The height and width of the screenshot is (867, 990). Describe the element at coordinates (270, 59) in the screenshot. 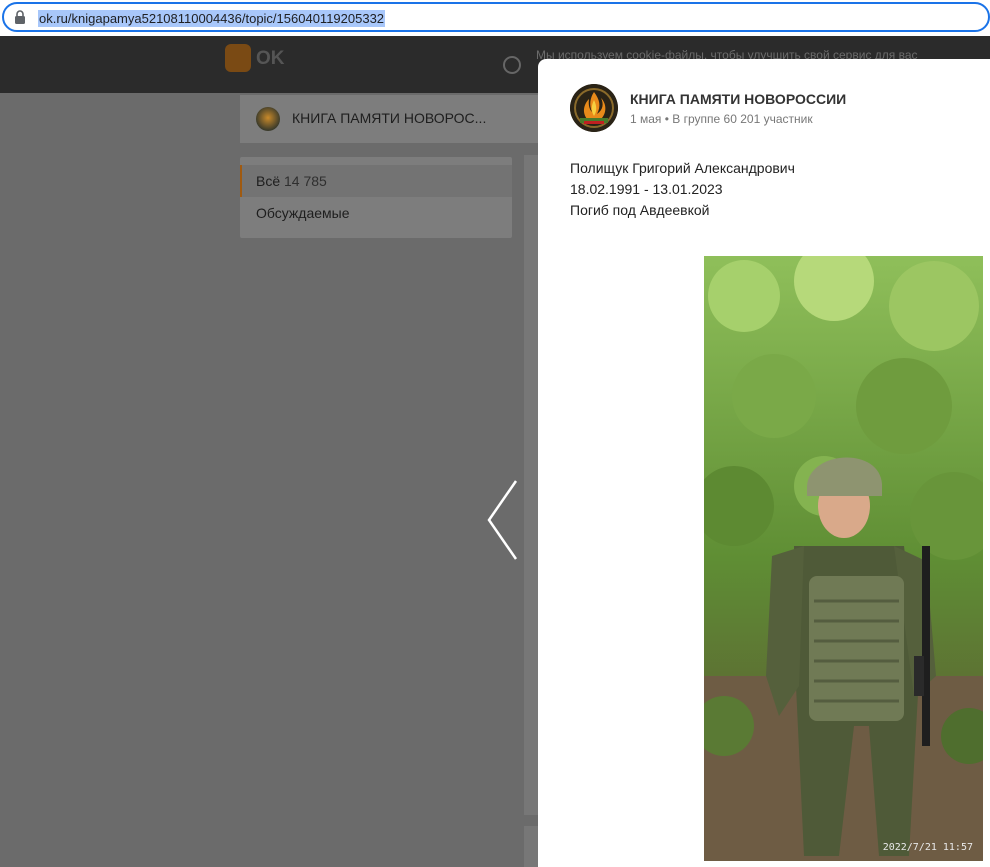

I see `logo-text: OK` at that location.